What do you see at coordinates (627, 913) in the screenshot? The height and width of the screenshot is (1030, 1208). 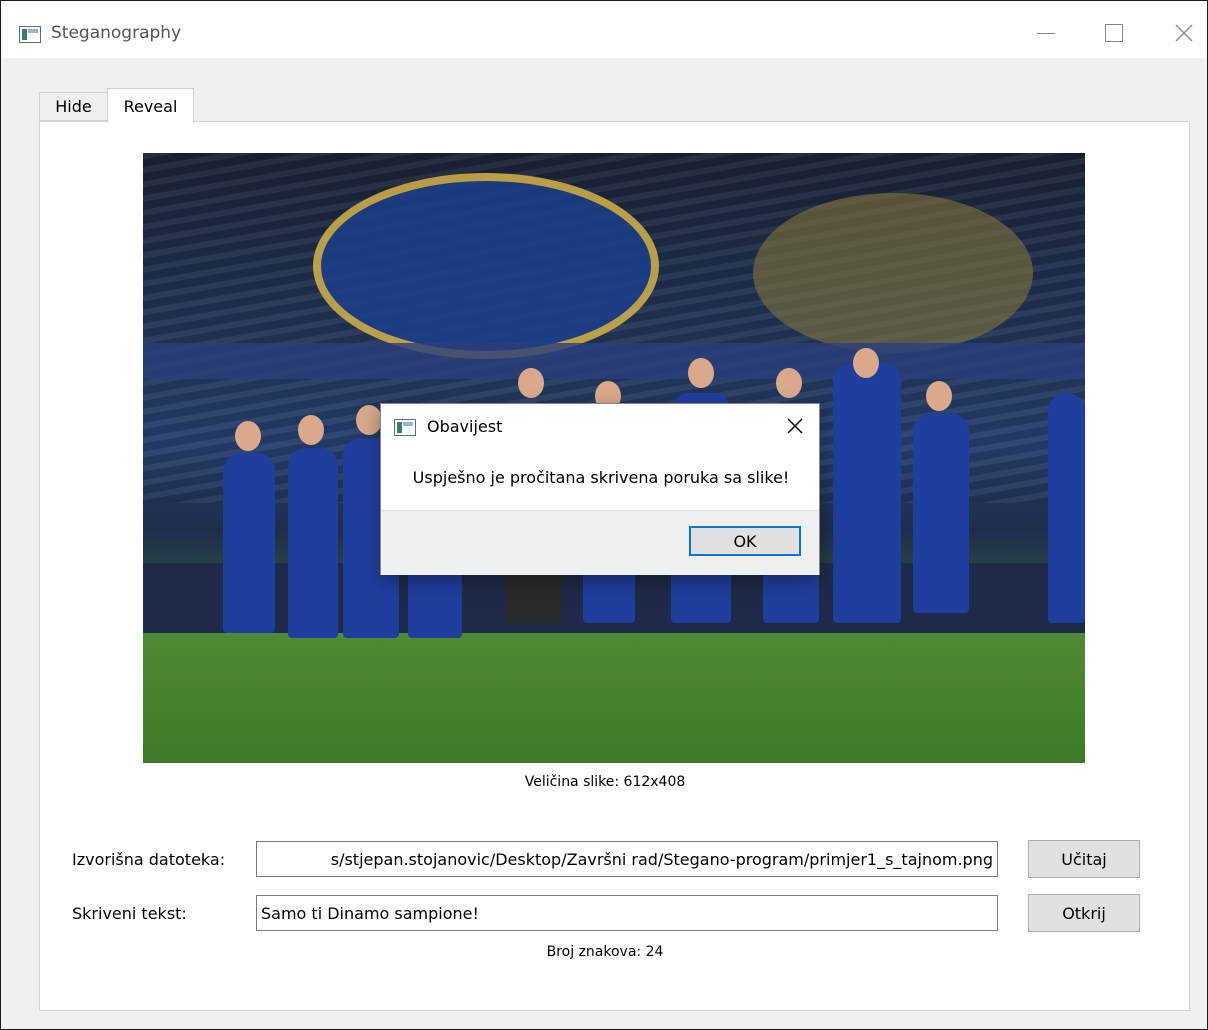 I see `hidden-text-input: Samo ti Dinamo sampione!` at bounding box center [627, 913].